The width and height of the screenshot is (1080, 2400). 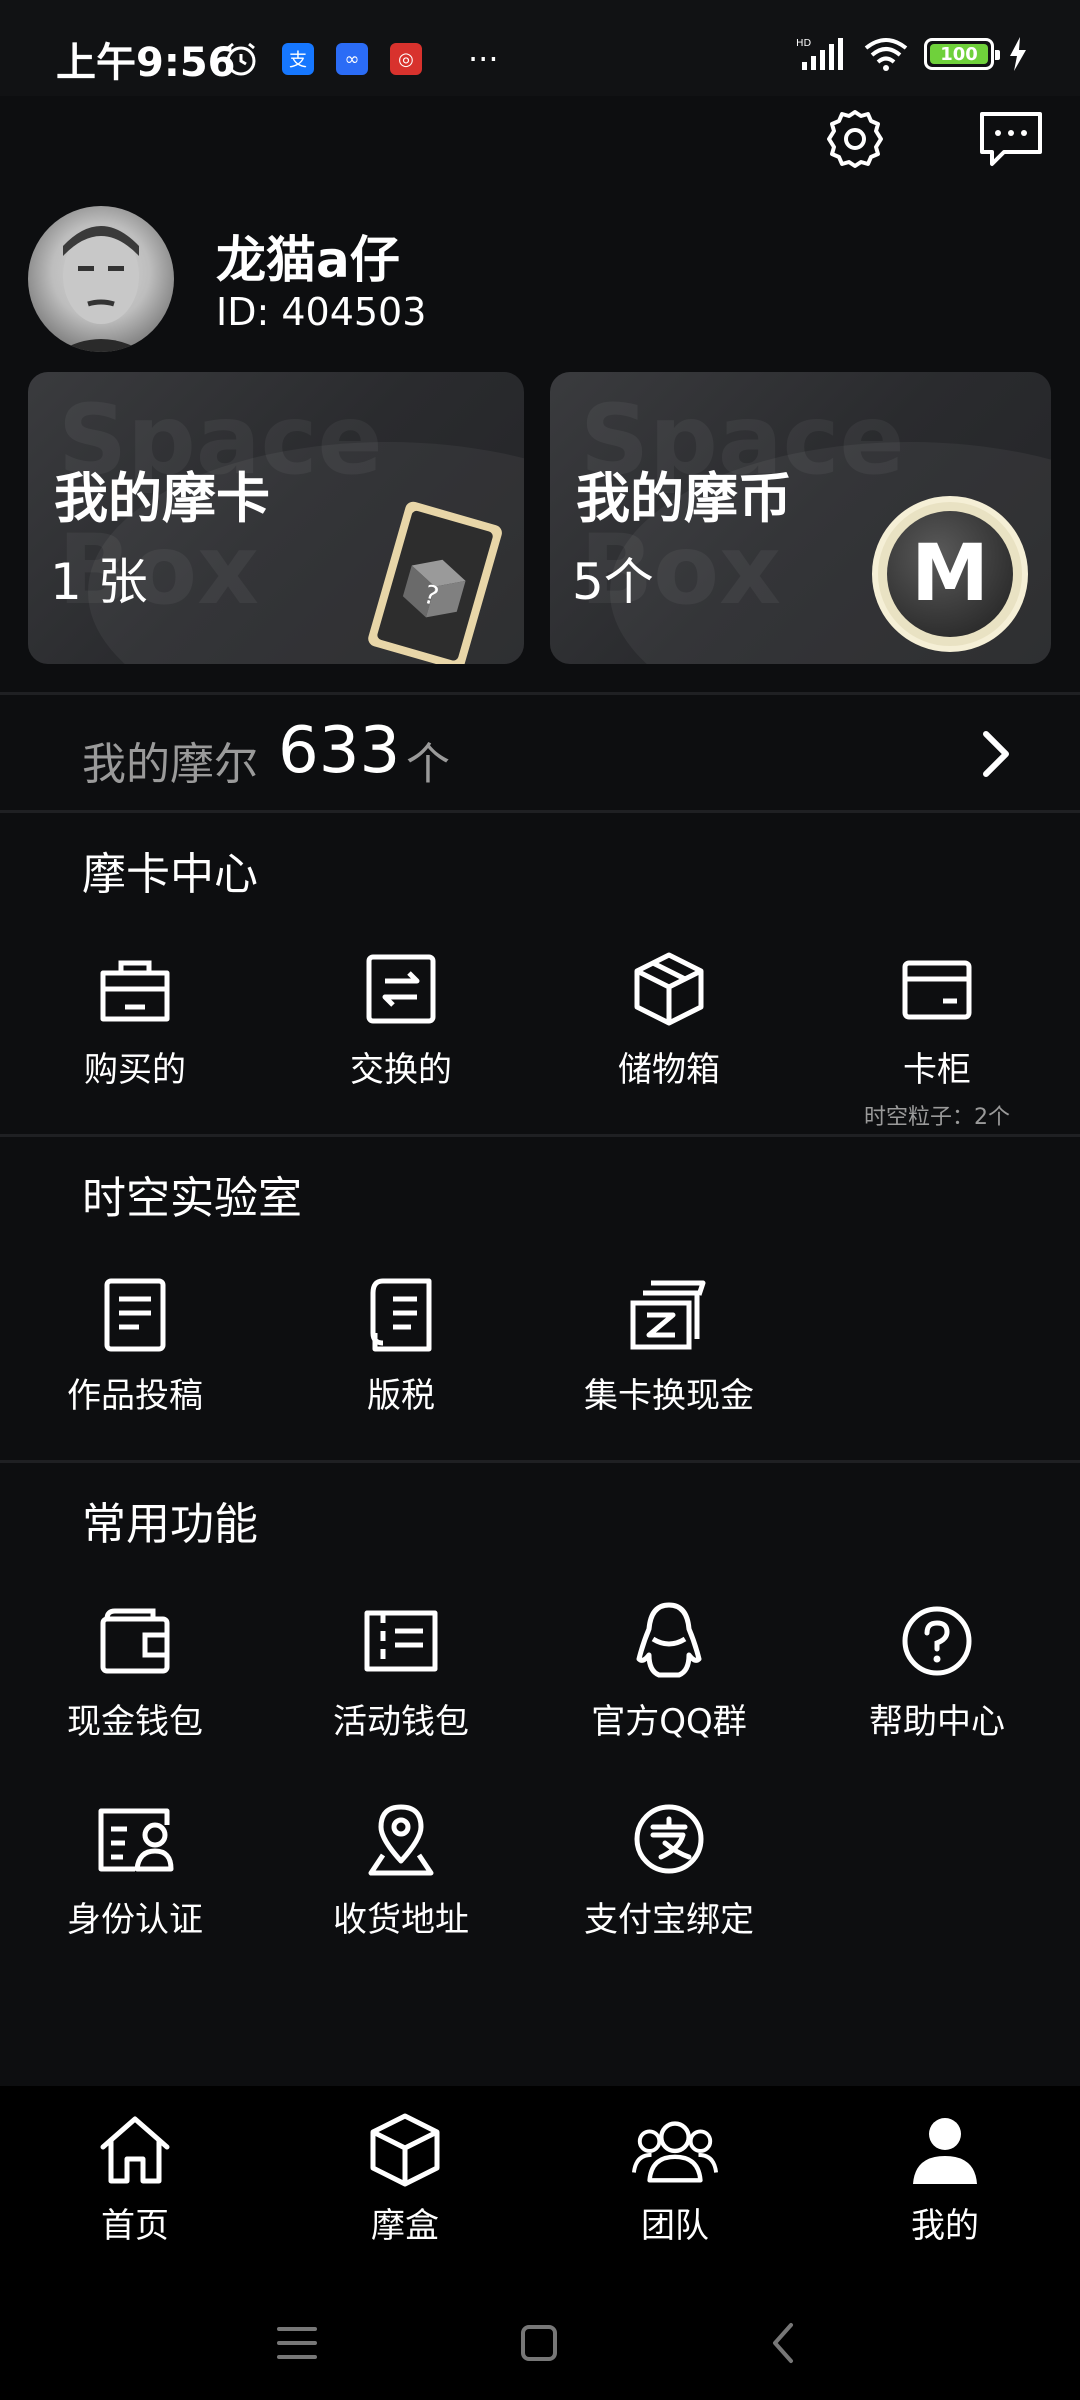 I want to click on grid-item-label: 现金钱包, so click(x=135, y=1722).